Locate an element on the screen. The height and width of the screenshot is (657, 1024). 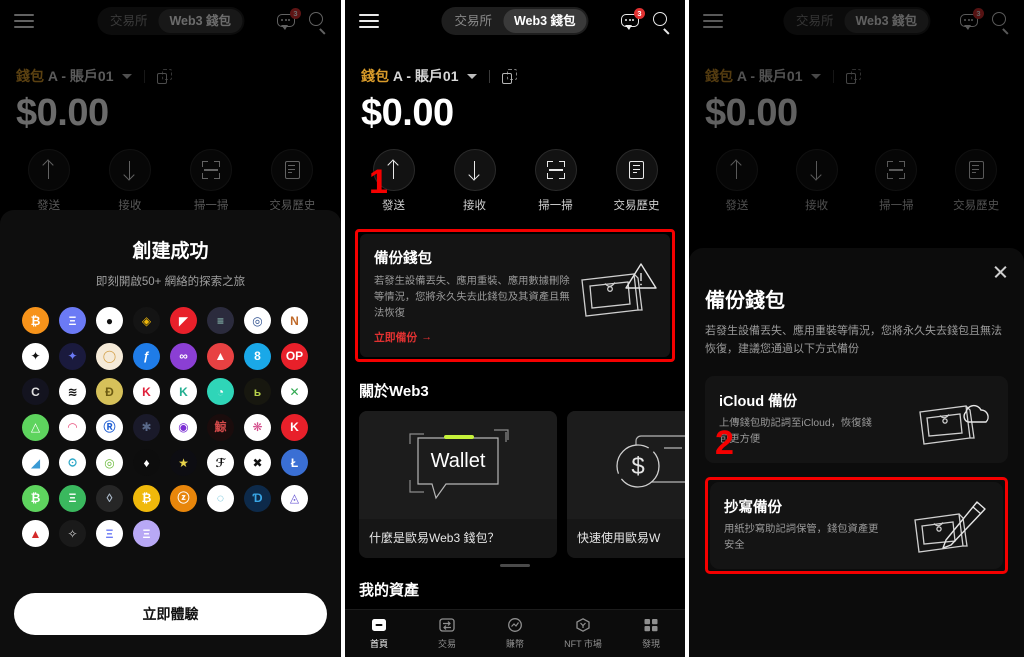
token-bitcoin-icon: ₿ is located at coordinates (35, 320).